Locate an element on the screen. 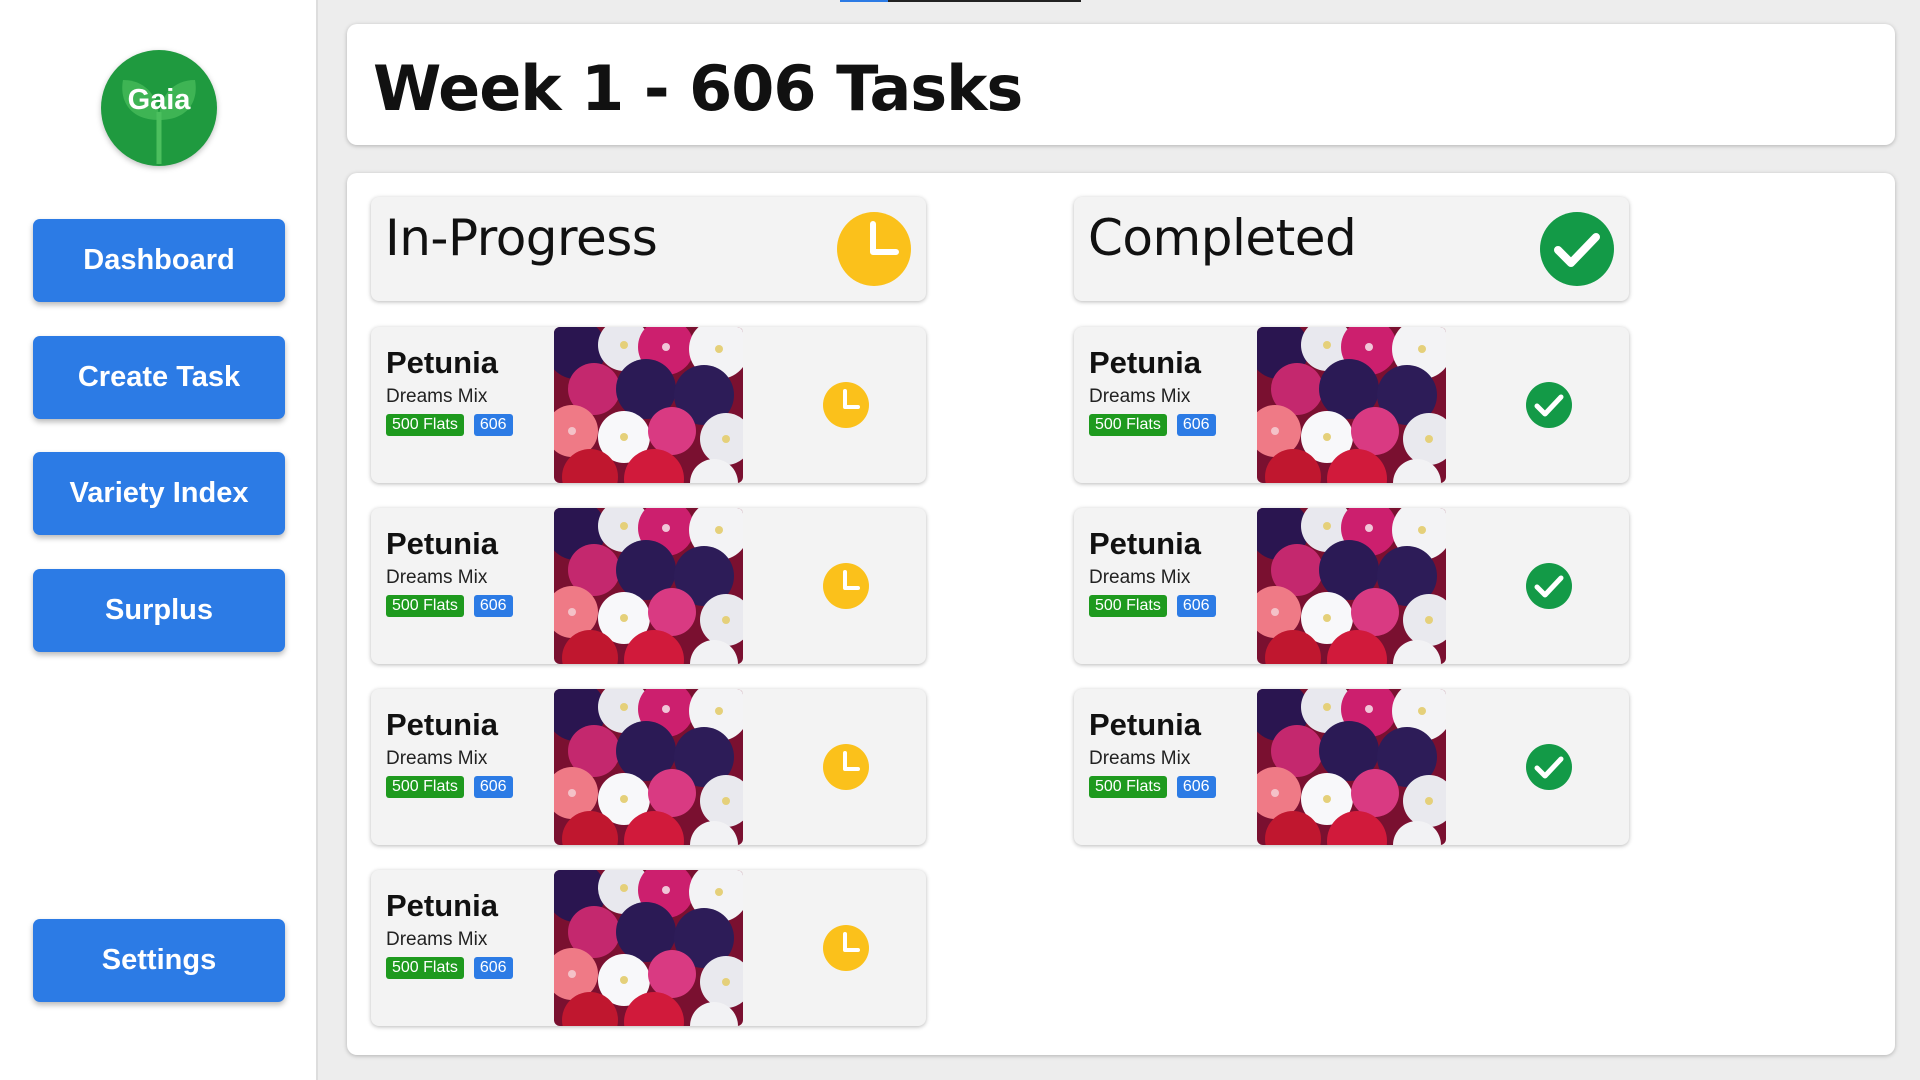 This screenshot has height=1080, width=1920. logo-text: Gaia is located at coordinates (159, 100).